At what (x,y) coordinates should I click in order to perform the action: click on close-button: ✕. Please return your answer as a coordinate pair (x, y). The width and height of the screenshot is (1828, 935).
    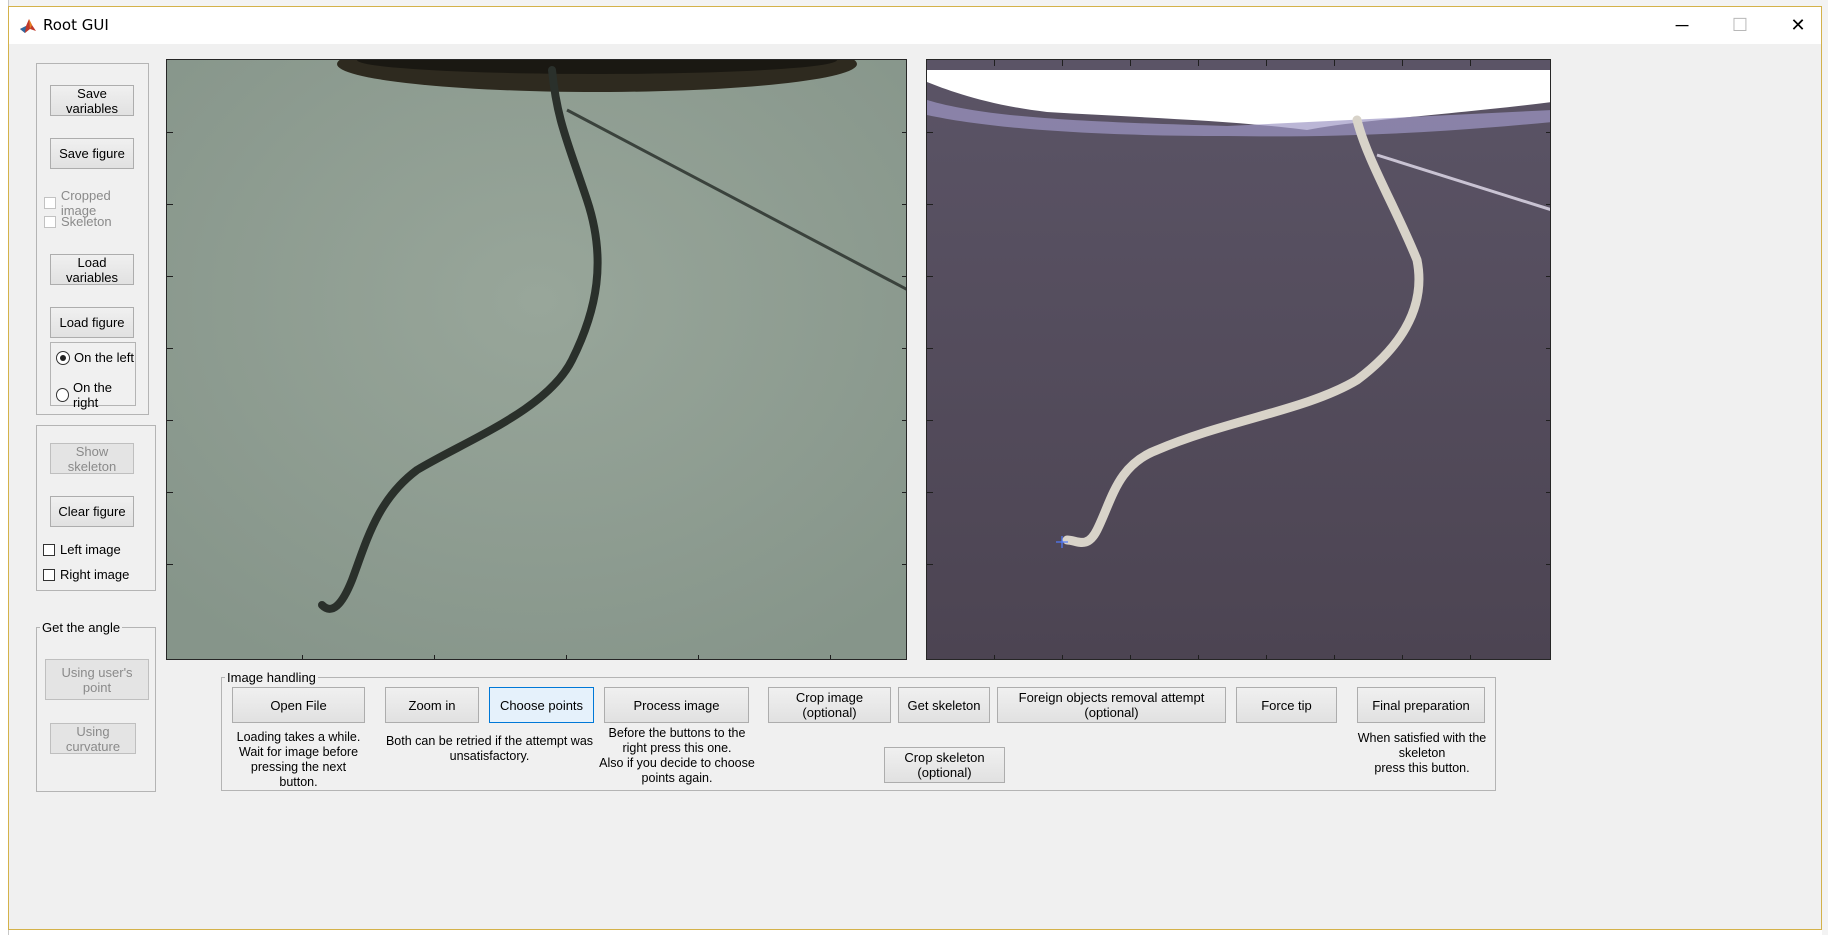
    Looking at the image, I should click on (1798, 25).